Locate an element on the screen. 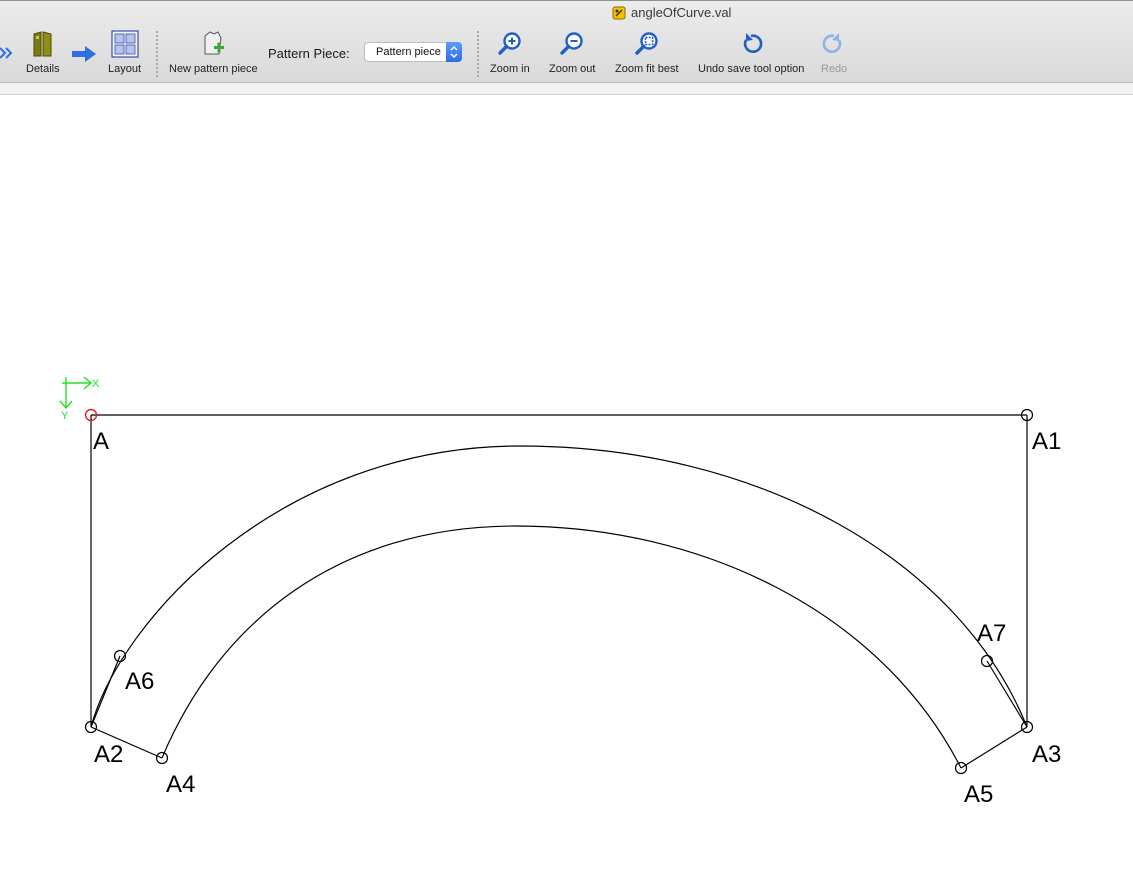 The height and width of the screenshot is (876, 1133). point-label-A: A is located at coordinates (101, 441).